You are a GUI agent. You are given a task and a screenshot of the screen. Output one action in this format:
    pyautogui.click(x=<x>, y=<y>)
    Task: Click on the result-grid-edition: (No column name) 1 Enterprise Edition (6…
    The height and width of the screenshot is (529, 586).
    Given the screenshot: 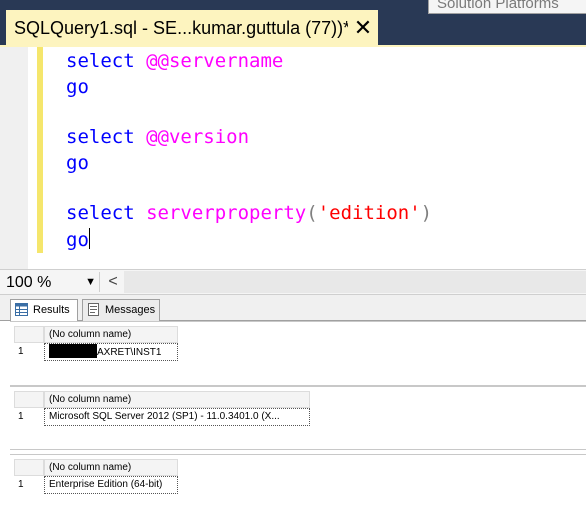 What is the action you would take?
    pyautogui.click(x=298, y=491)
    